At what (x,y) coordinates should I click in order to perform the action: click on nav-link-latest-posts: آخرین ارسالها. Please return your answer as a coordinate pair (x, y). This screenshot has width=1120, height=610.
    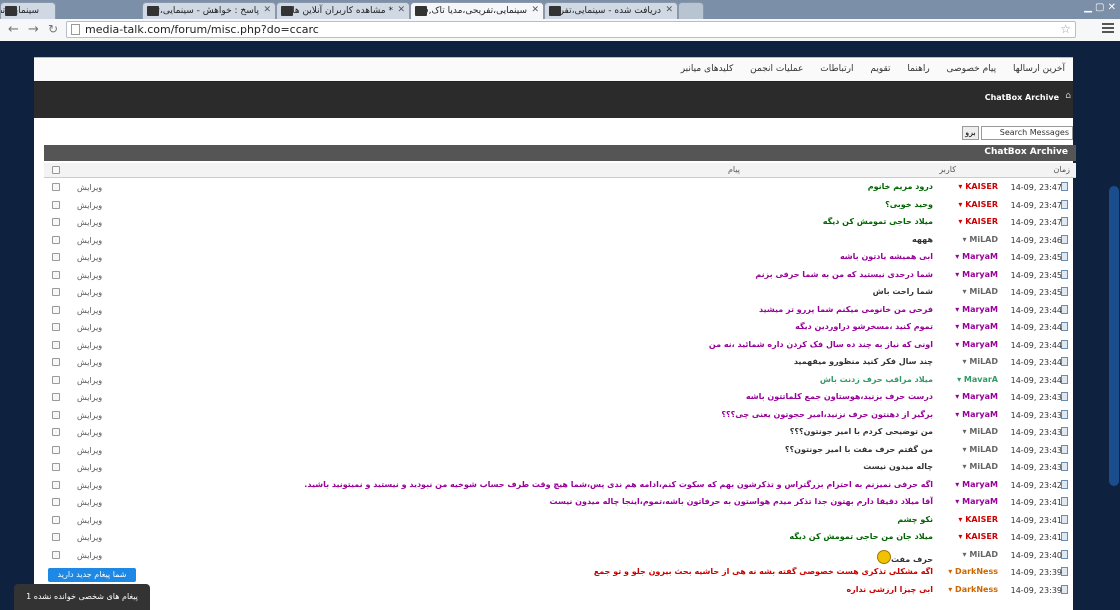
    Looking at the image, I should click on (1039, 69).